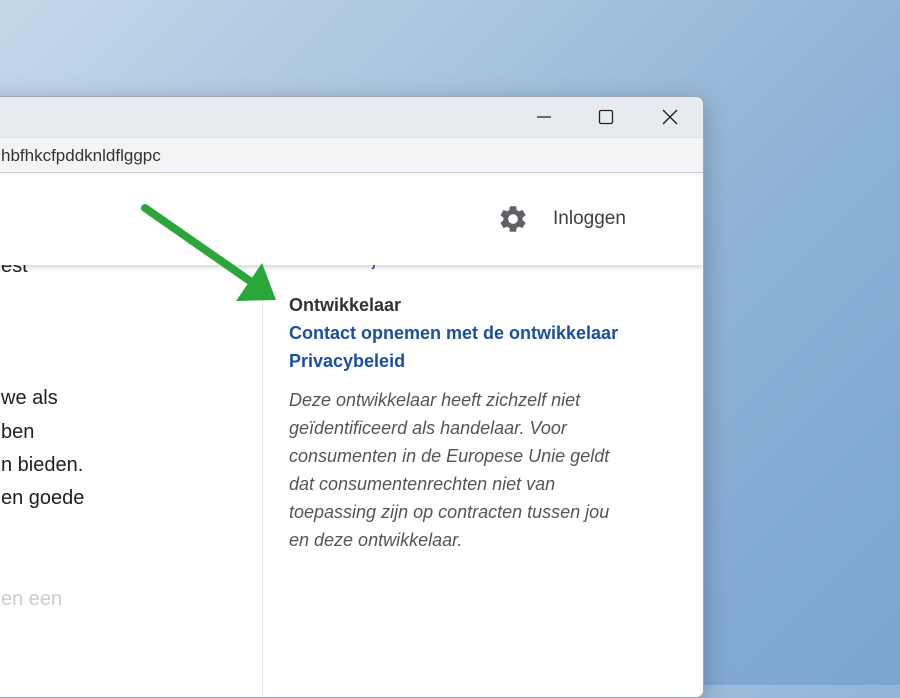  What do you see at coordinates (81, 156) in the screenshot?
I see `address-text: hbfhkcfpddknldflggpc` at bounding box center [81, 156].